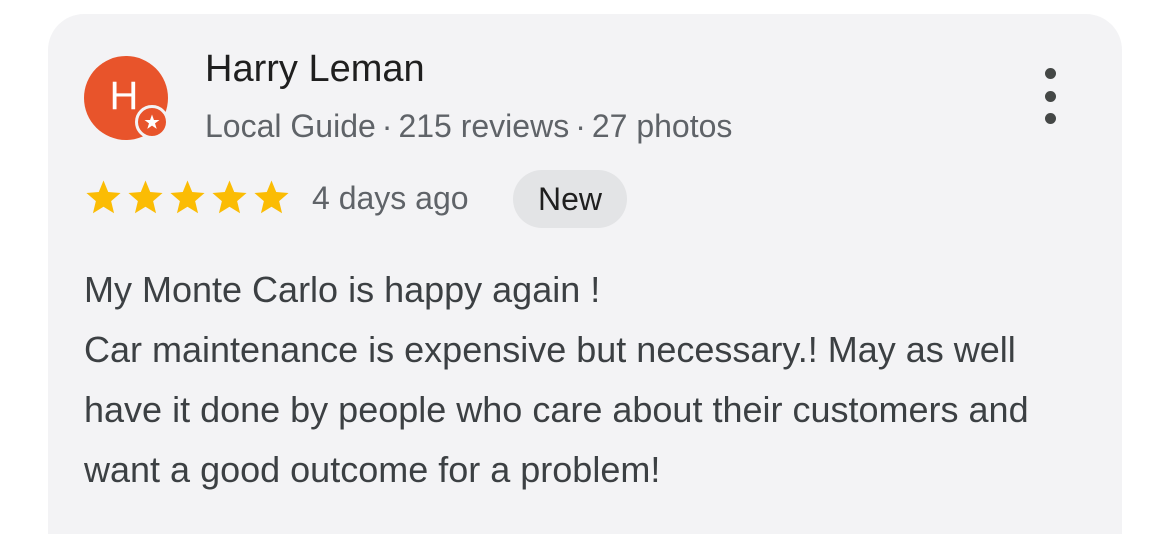  I want to click on reviewer-name: Harry Leman, so click(315, 69).